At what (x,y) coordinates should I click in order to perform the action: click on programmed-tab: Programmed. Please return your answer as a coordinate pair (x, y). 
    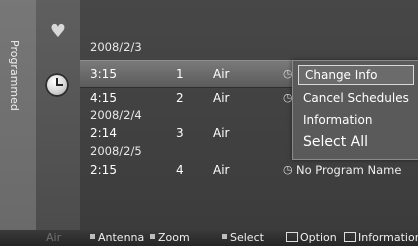
    Looking at the image, I should click on (18, 115).